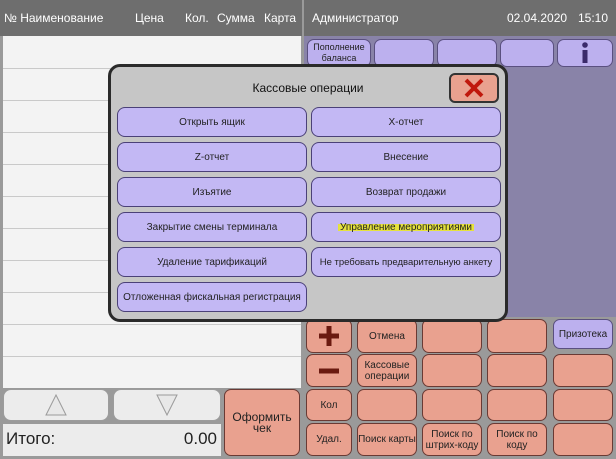 The image size is (616, 459). What do you see at coordinates (280, 18) in the screenshot?
I see `card-column-header: Карта` at bounding box center [280, 18].